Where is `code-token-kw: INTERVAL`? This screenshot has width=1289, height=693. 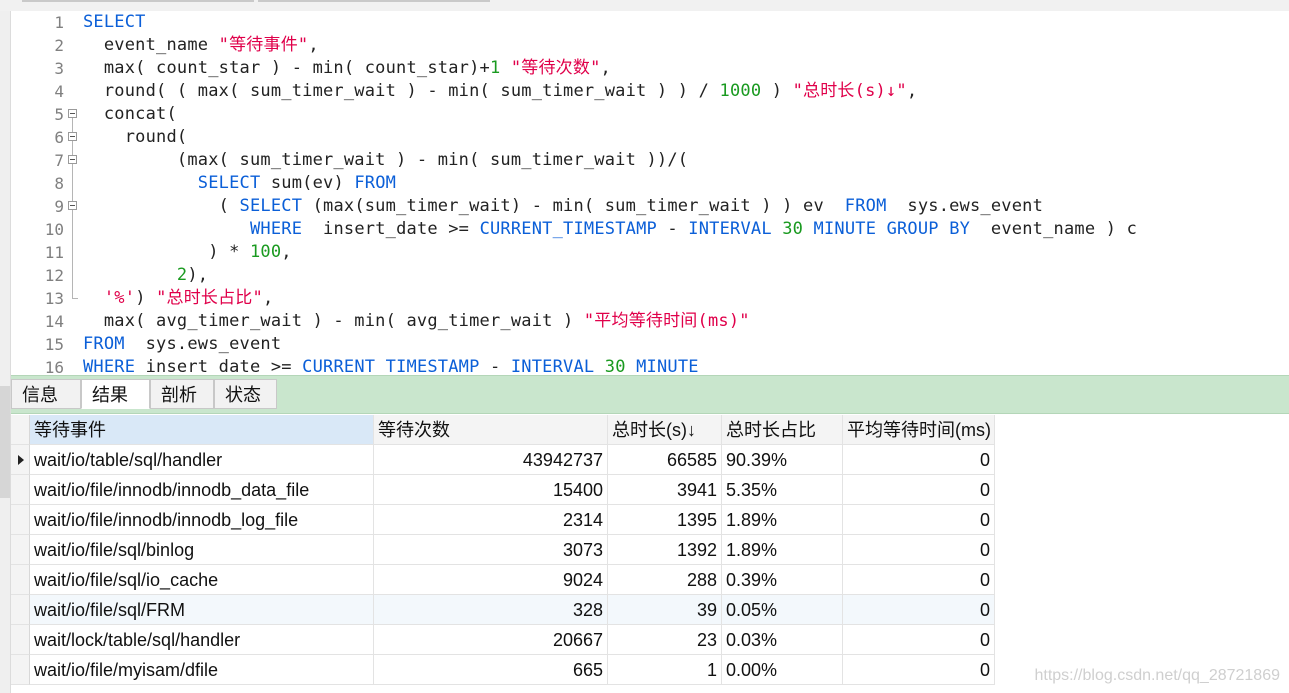
code-token-kw: INTERVAL is located at coordinates (552, 365).